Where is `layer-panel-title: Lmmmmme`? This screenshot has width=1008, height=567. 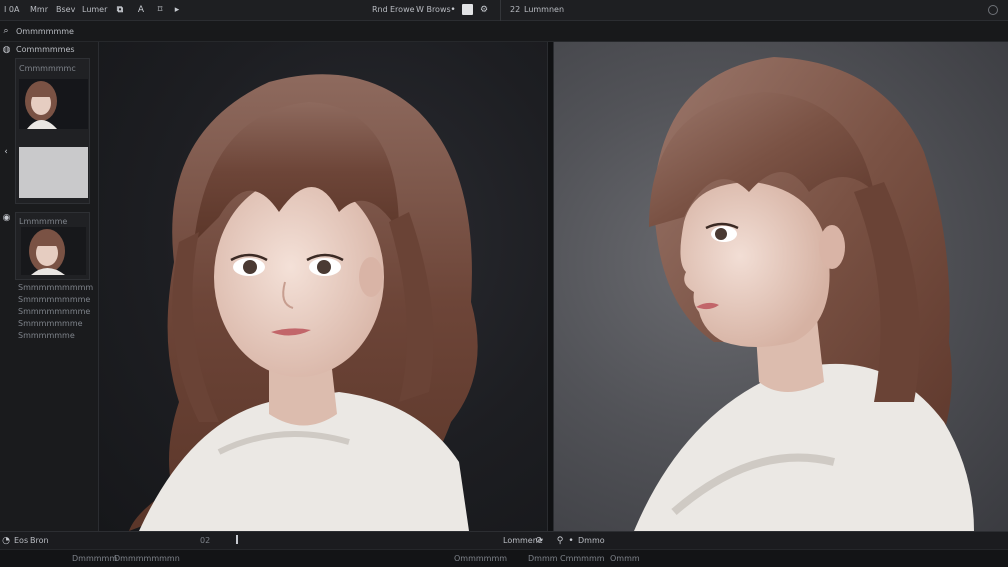
layer-panel-title: Lmmmmme is located at coordinates (43, 221).